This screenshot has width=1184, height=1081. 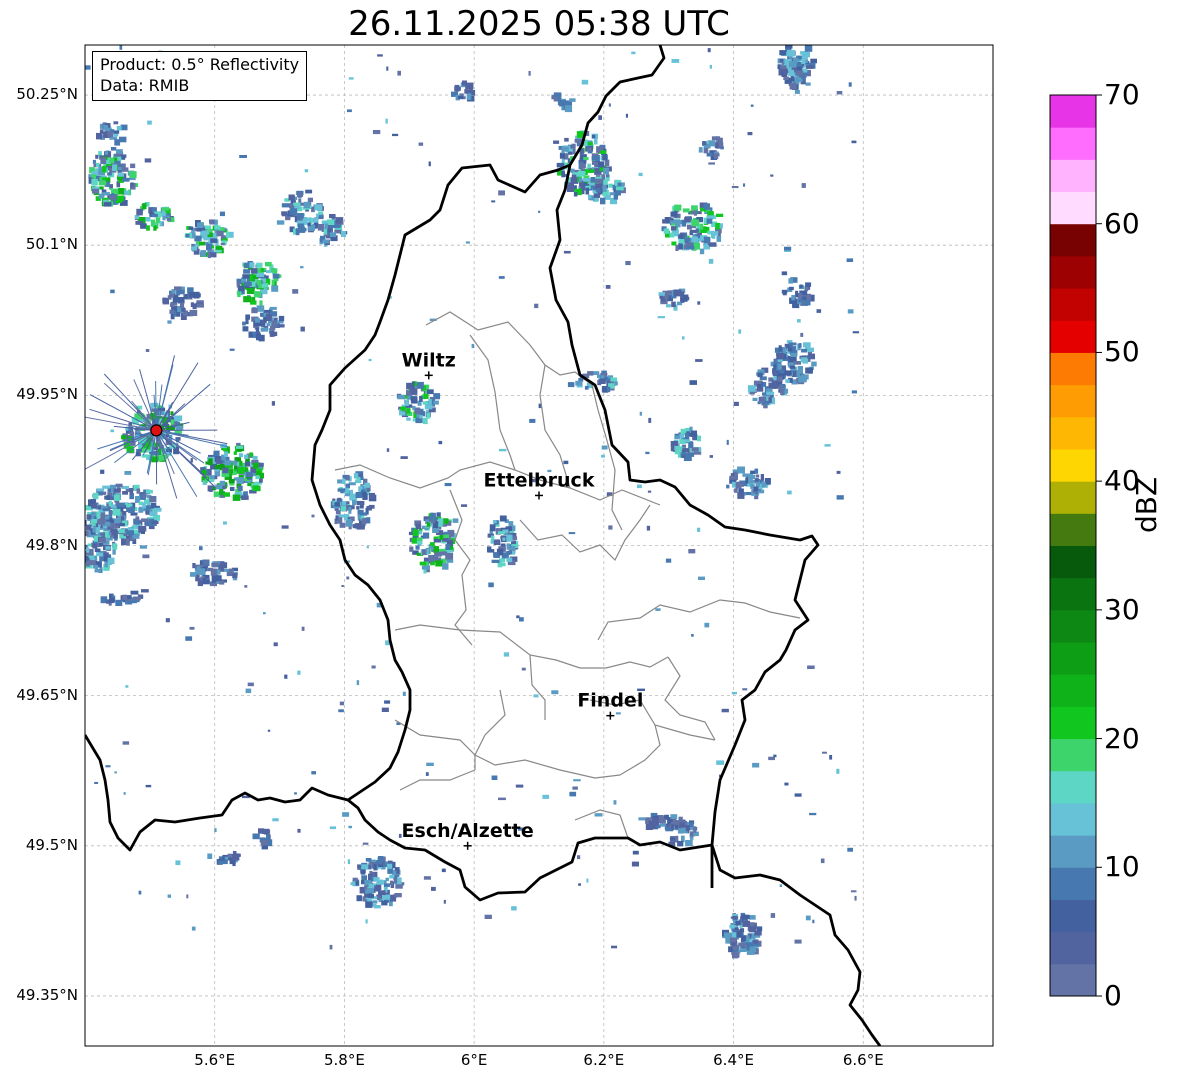 I want to click on lat-tick-label: 49.35°N, so click(x=47, y=994).